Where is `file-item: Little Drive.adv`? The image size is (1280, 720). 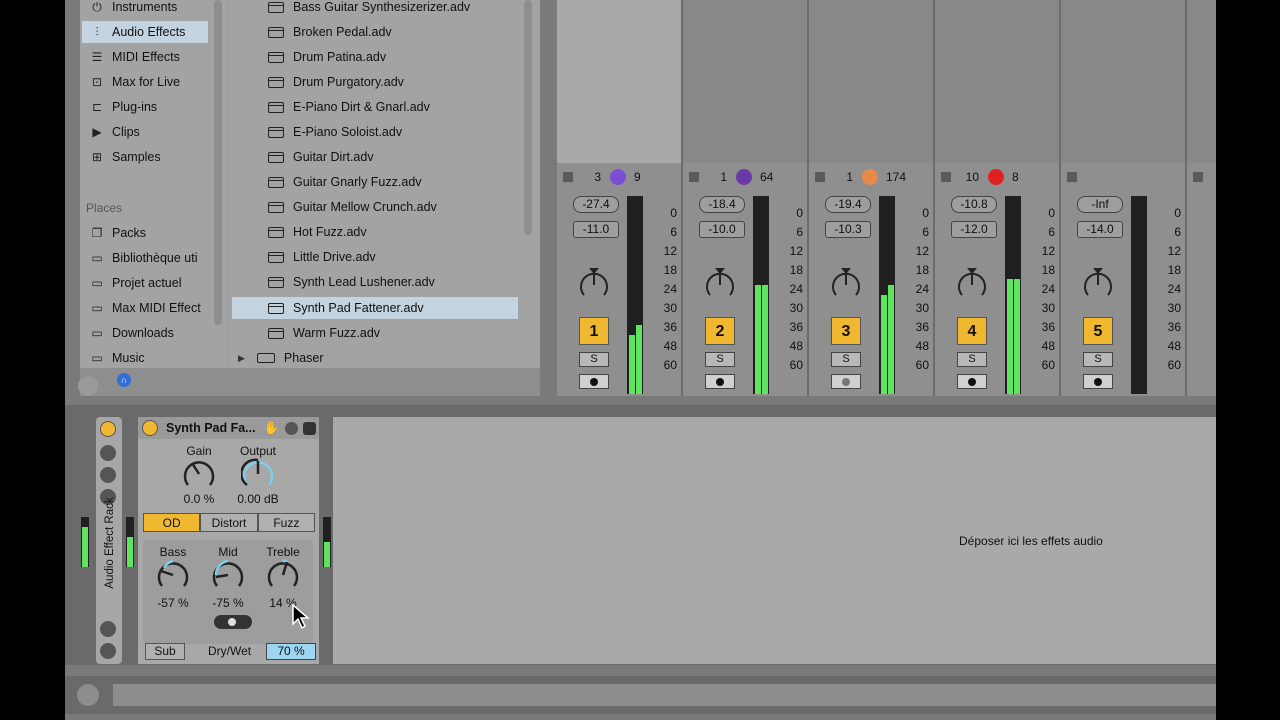
file-item: Little Drive.adv is located at coordinates (375, 257).